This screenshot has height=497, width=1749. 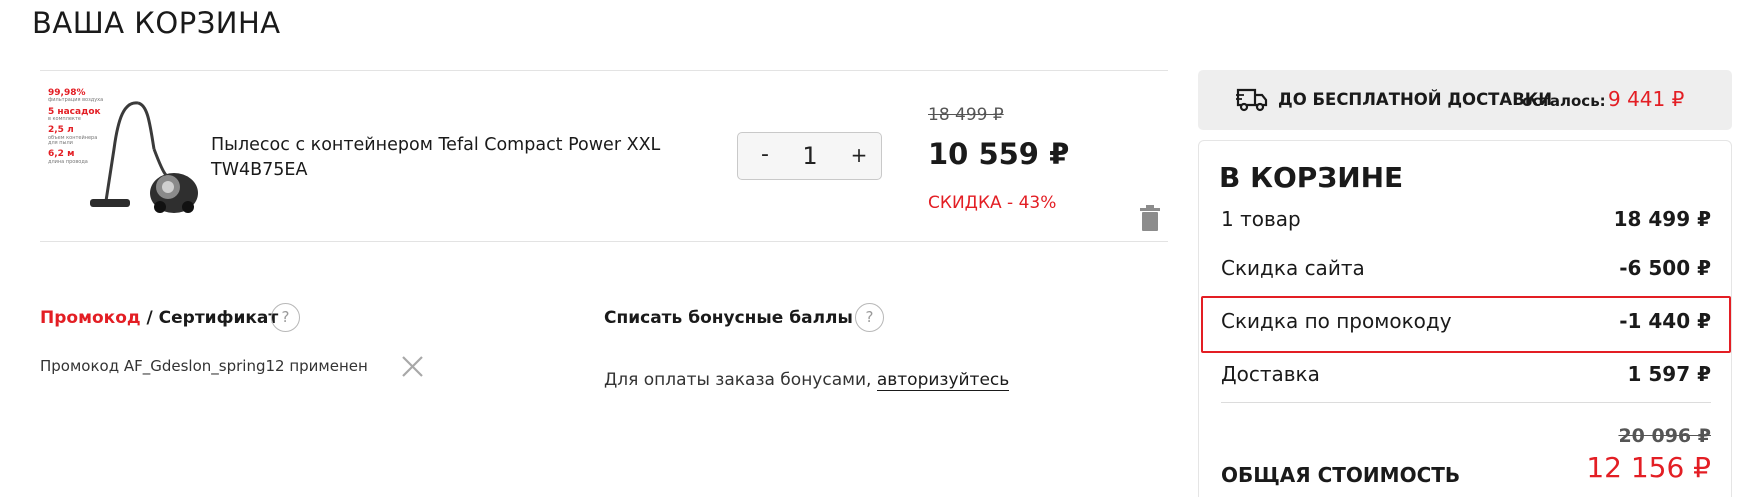 What do you see at coordinates (144, 157) in the screenshot?
I see `vacuum-cleaner-illustration` at bounding box center [144, 157].